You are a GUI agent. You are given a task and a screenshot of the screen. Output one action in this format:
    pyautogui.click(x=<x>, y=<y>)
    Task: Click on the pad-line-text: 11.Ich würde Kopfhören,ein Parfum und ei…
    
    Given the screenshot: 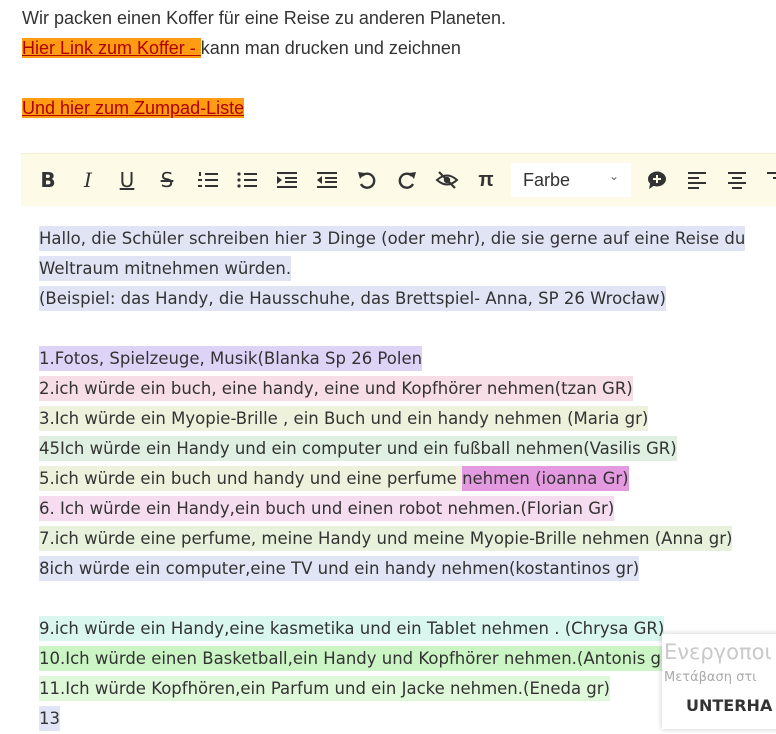 What is the action you would take?
    pyautogui.click(x=324, y=688)
    